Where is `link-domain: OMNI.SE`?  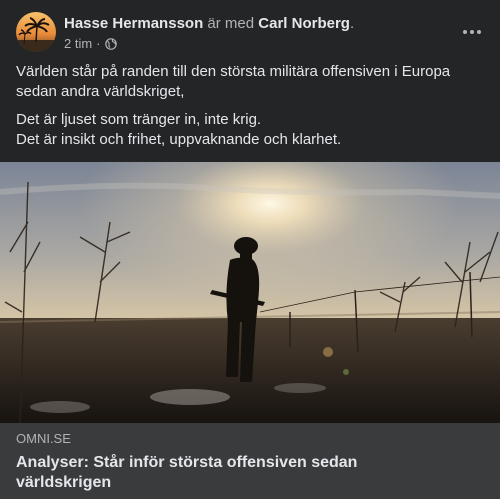 link-domain: OMNI.SE is located at coordinates (43, 438).